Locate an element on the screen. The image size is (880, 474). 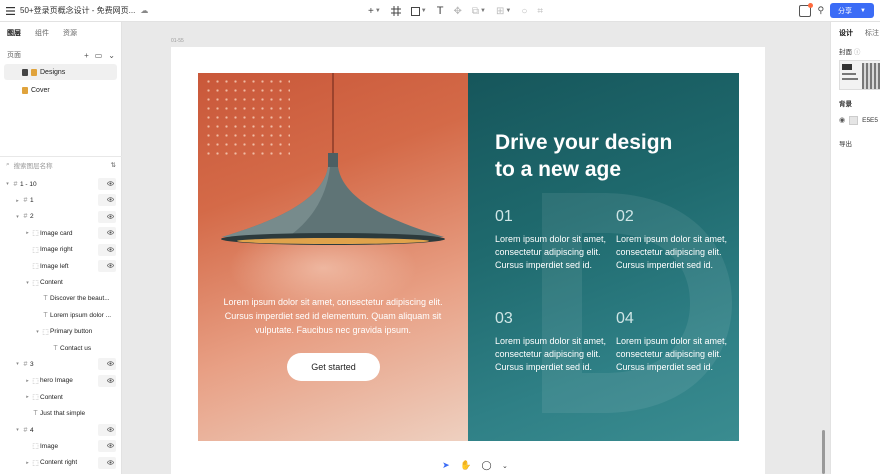
background-swatch is located at coordinates (854, 120).